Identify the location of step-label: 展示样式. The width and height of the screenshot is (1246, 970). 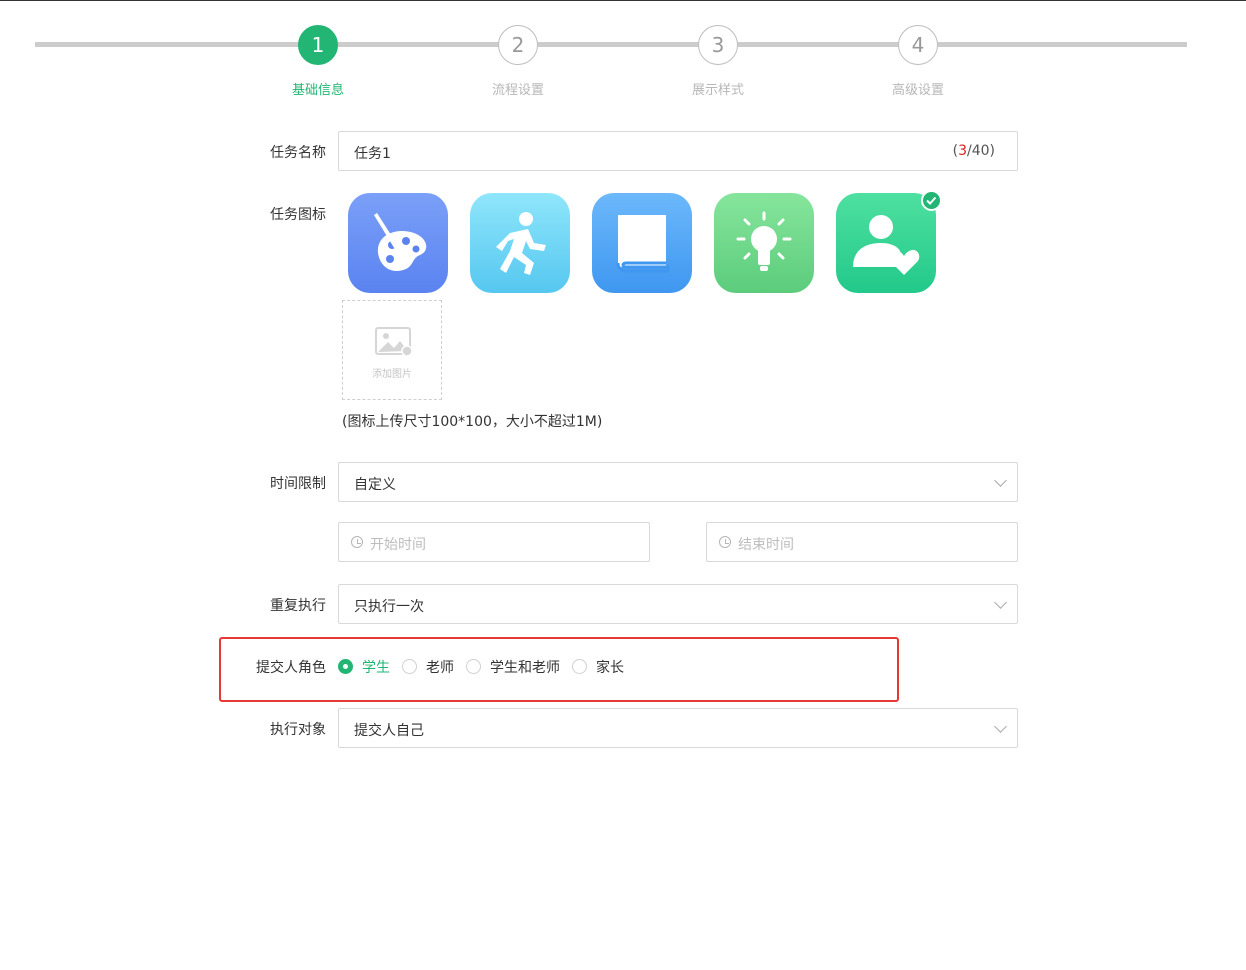
(717, 90).